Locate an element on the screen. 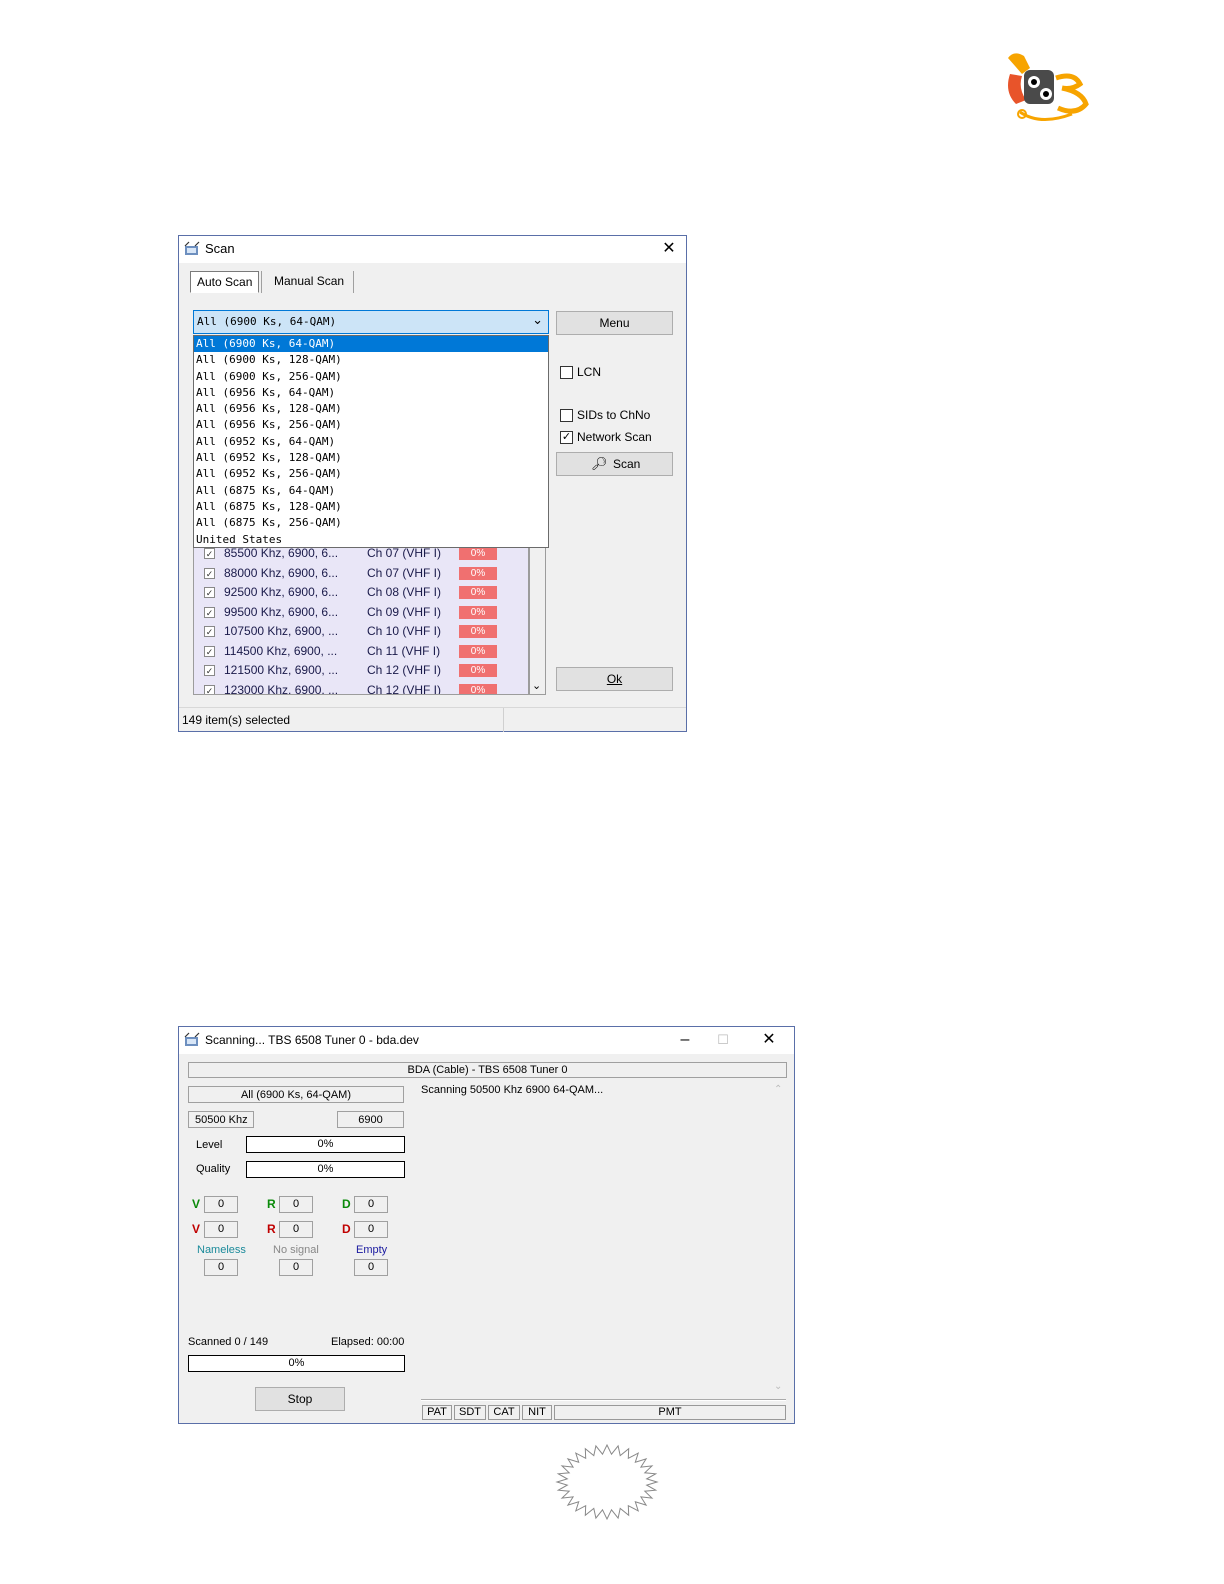 The image size is (1224, 1584). scan-button: 🔎︎ Scan is located at coordinates (614, 464).